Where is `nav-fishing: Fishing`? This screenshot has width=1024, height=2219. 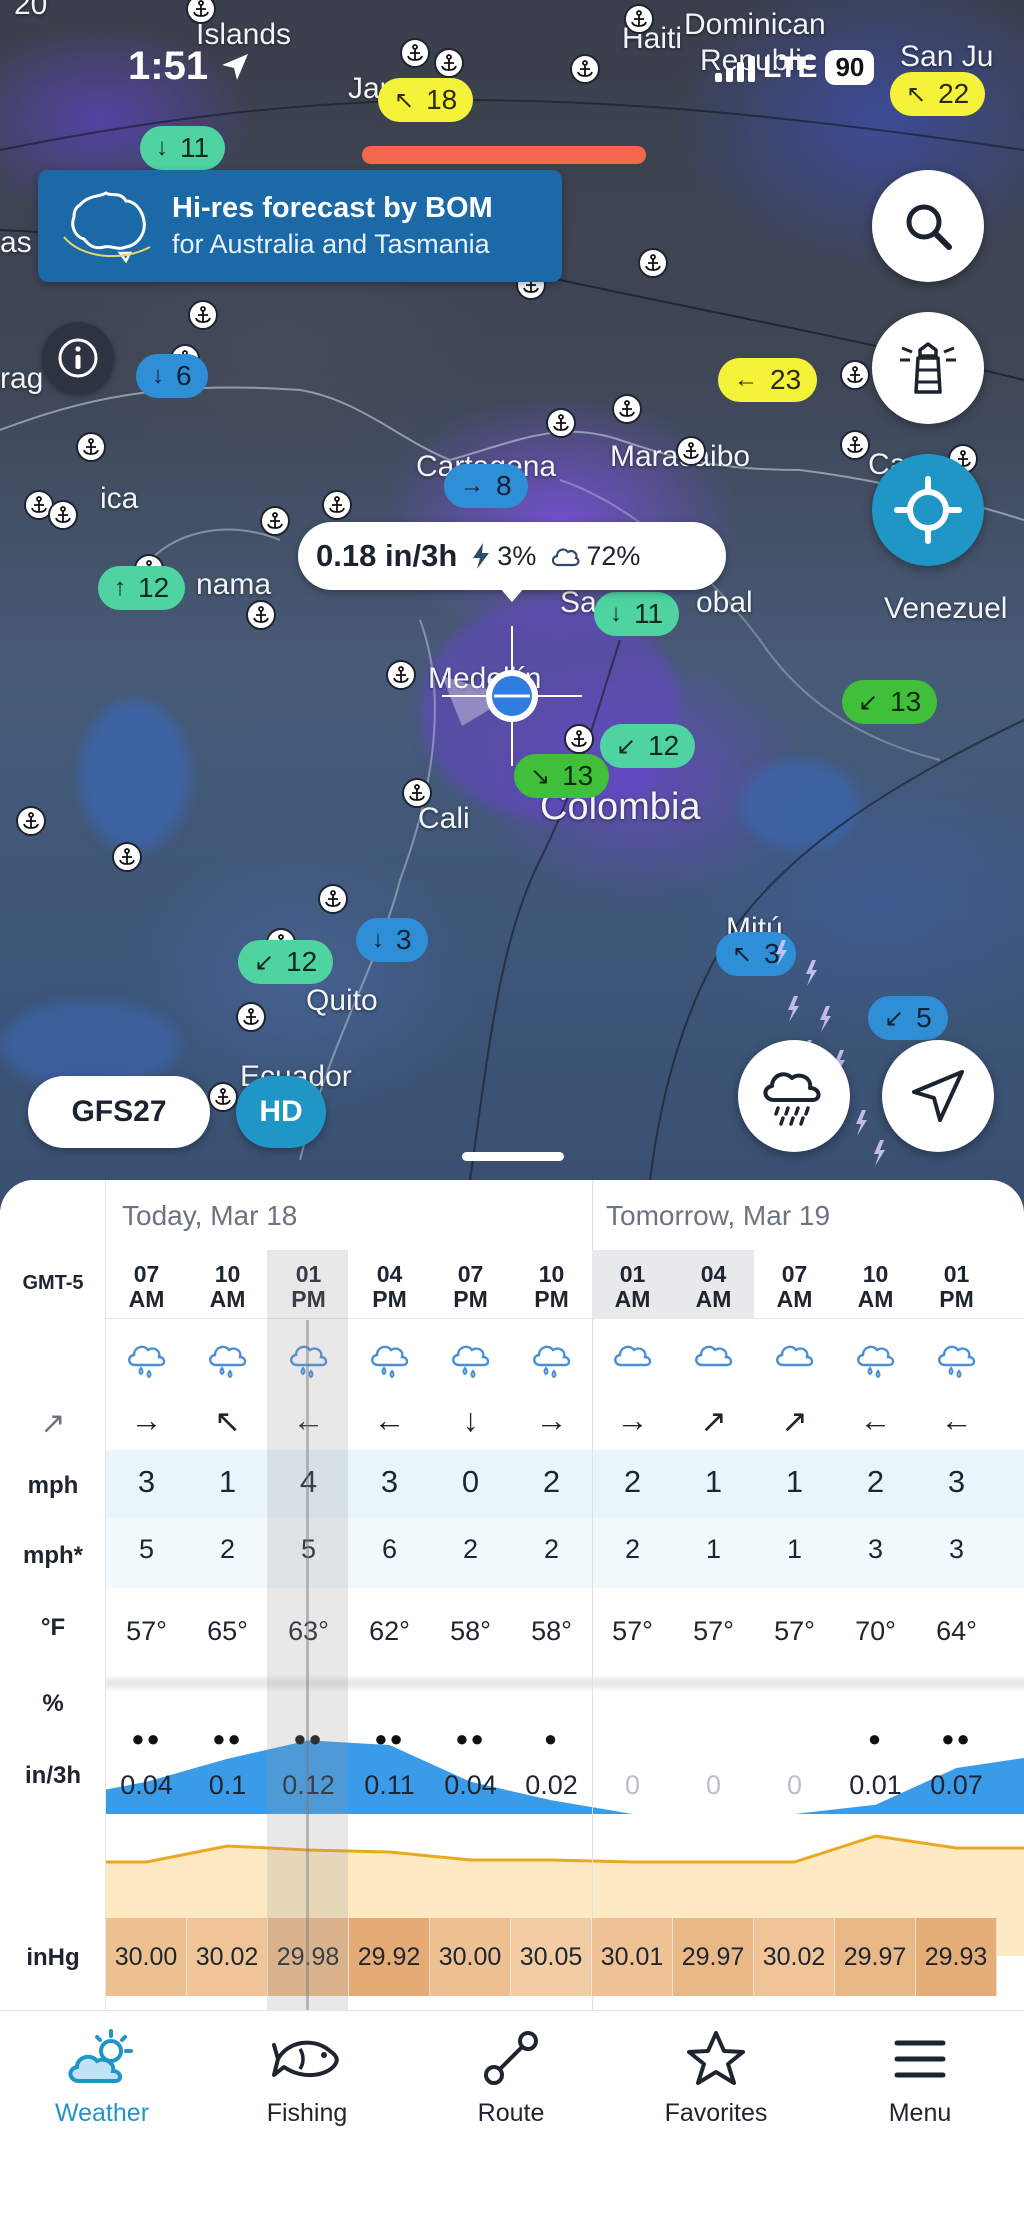
nav-fishing: Fishing is located at coordinates (307, 2078).